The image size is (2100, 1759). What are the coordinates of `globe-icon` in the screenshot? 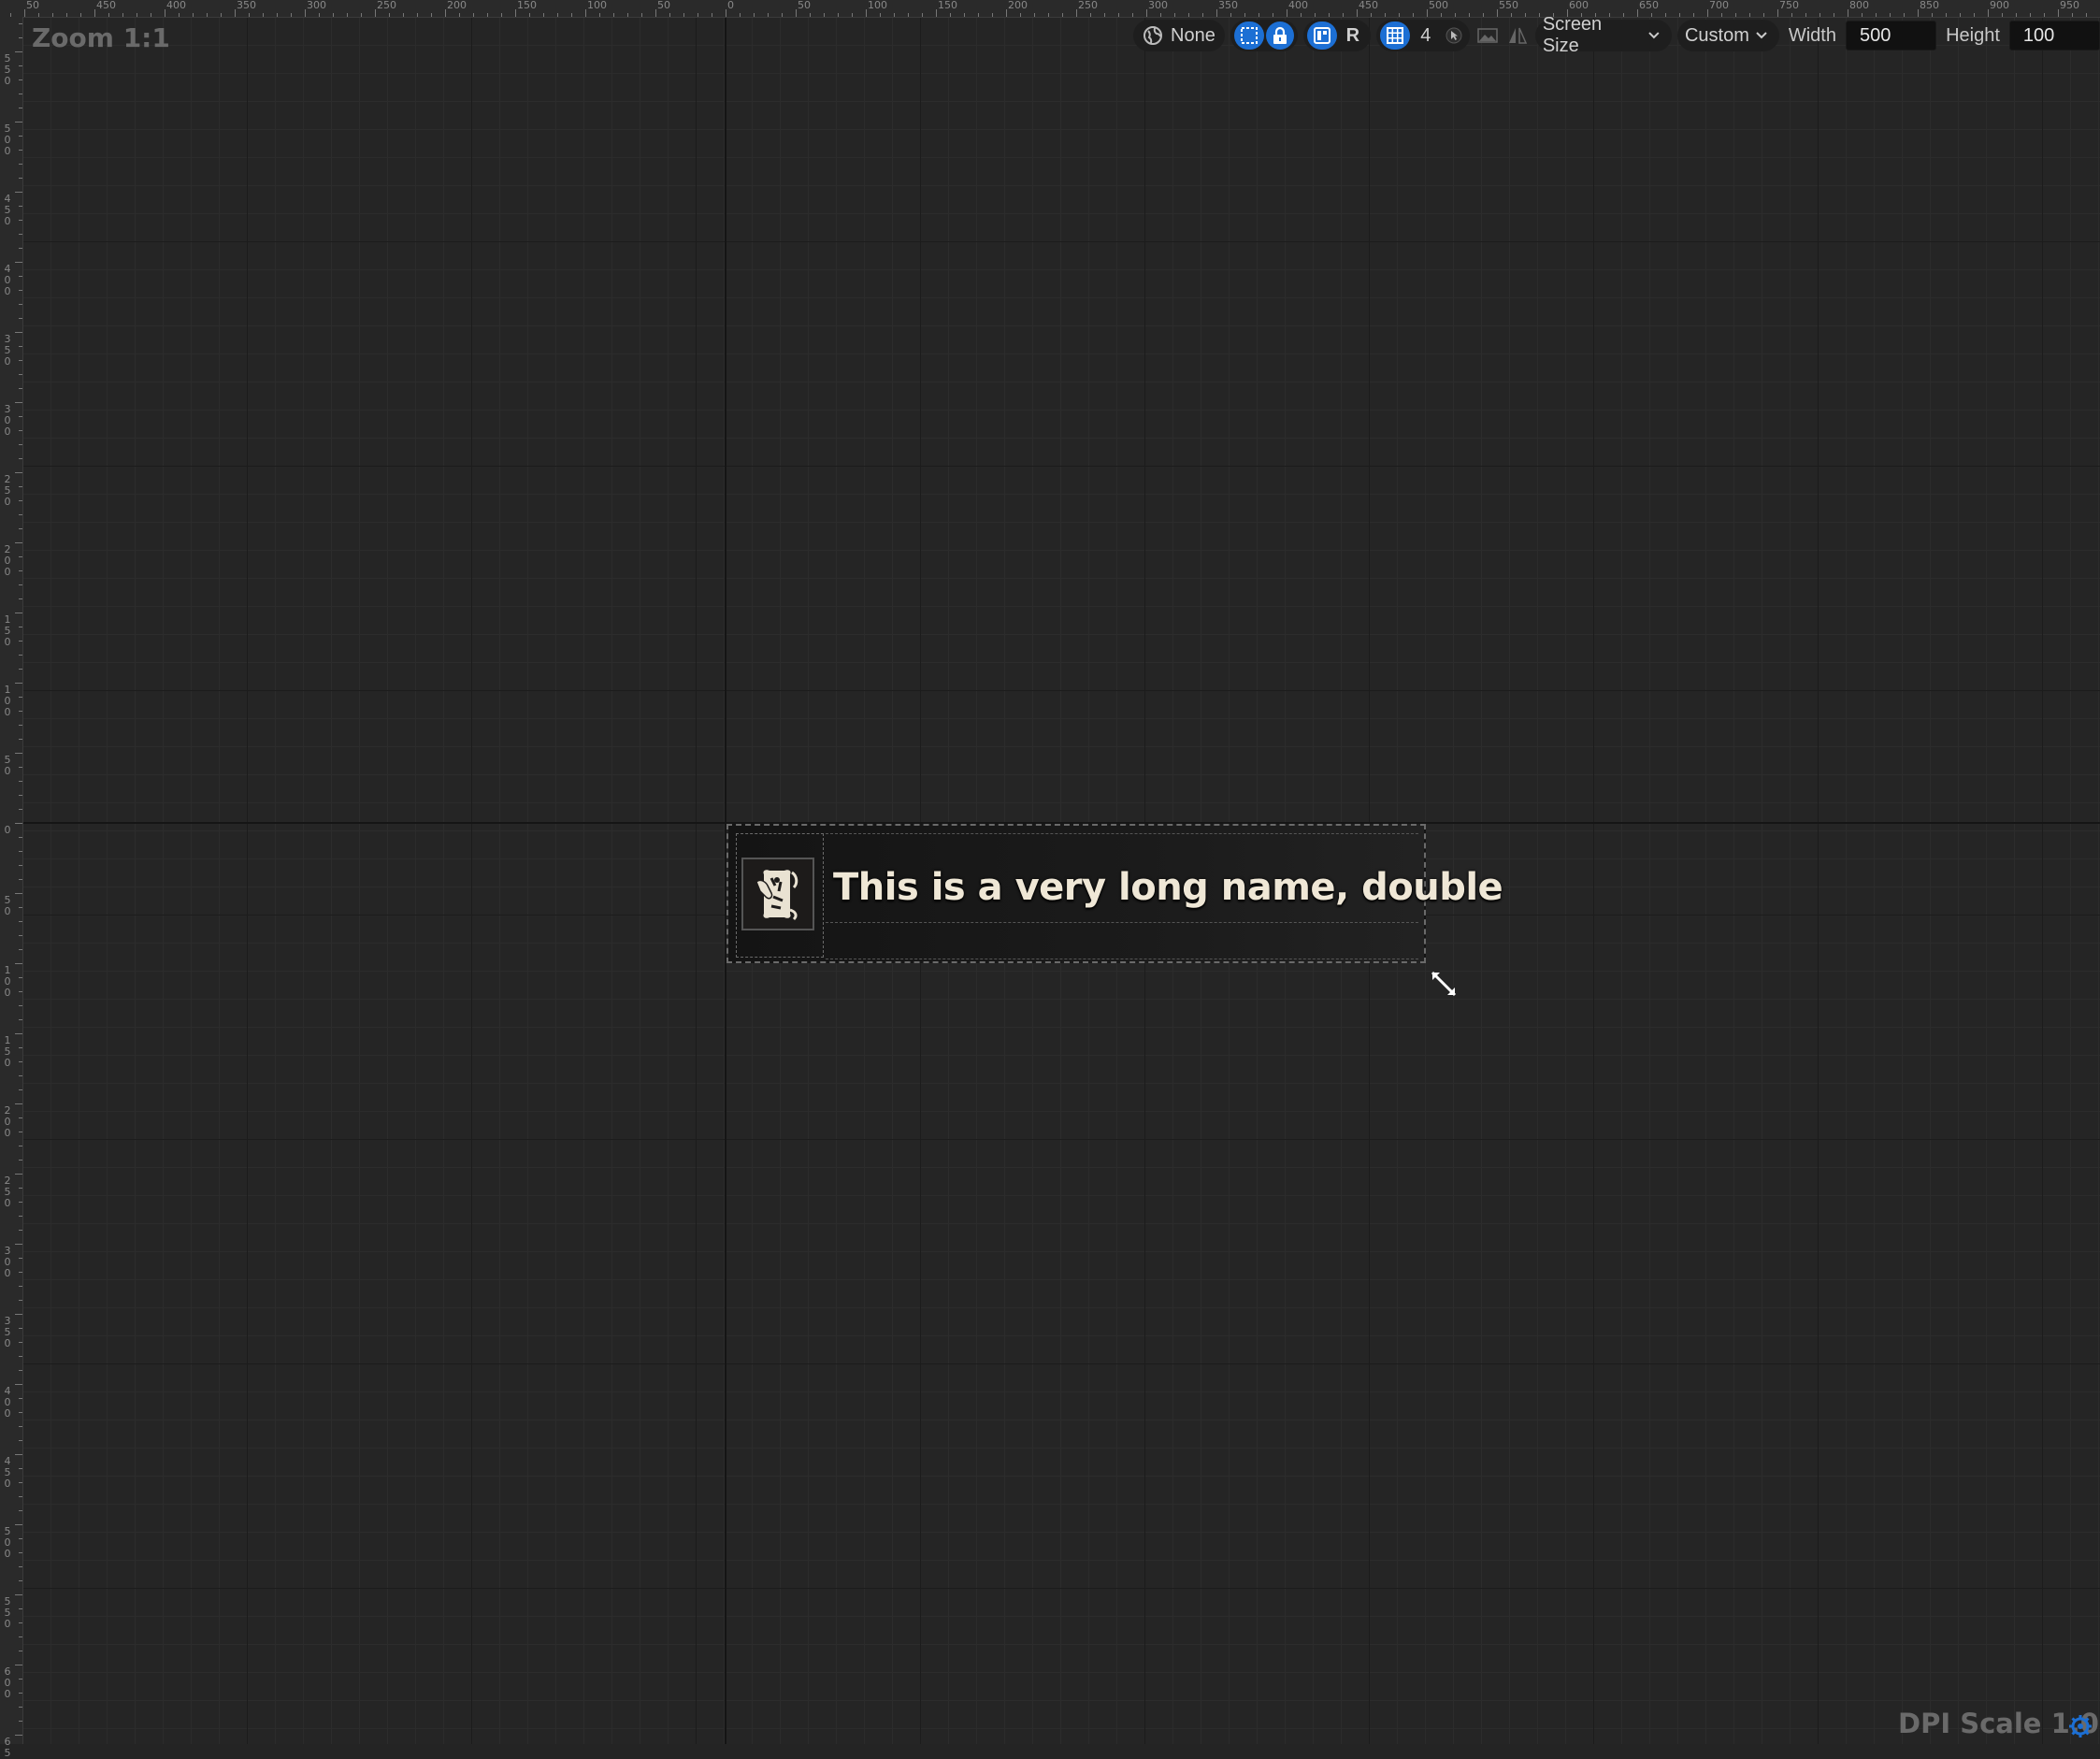 It's located at (1153, 36).